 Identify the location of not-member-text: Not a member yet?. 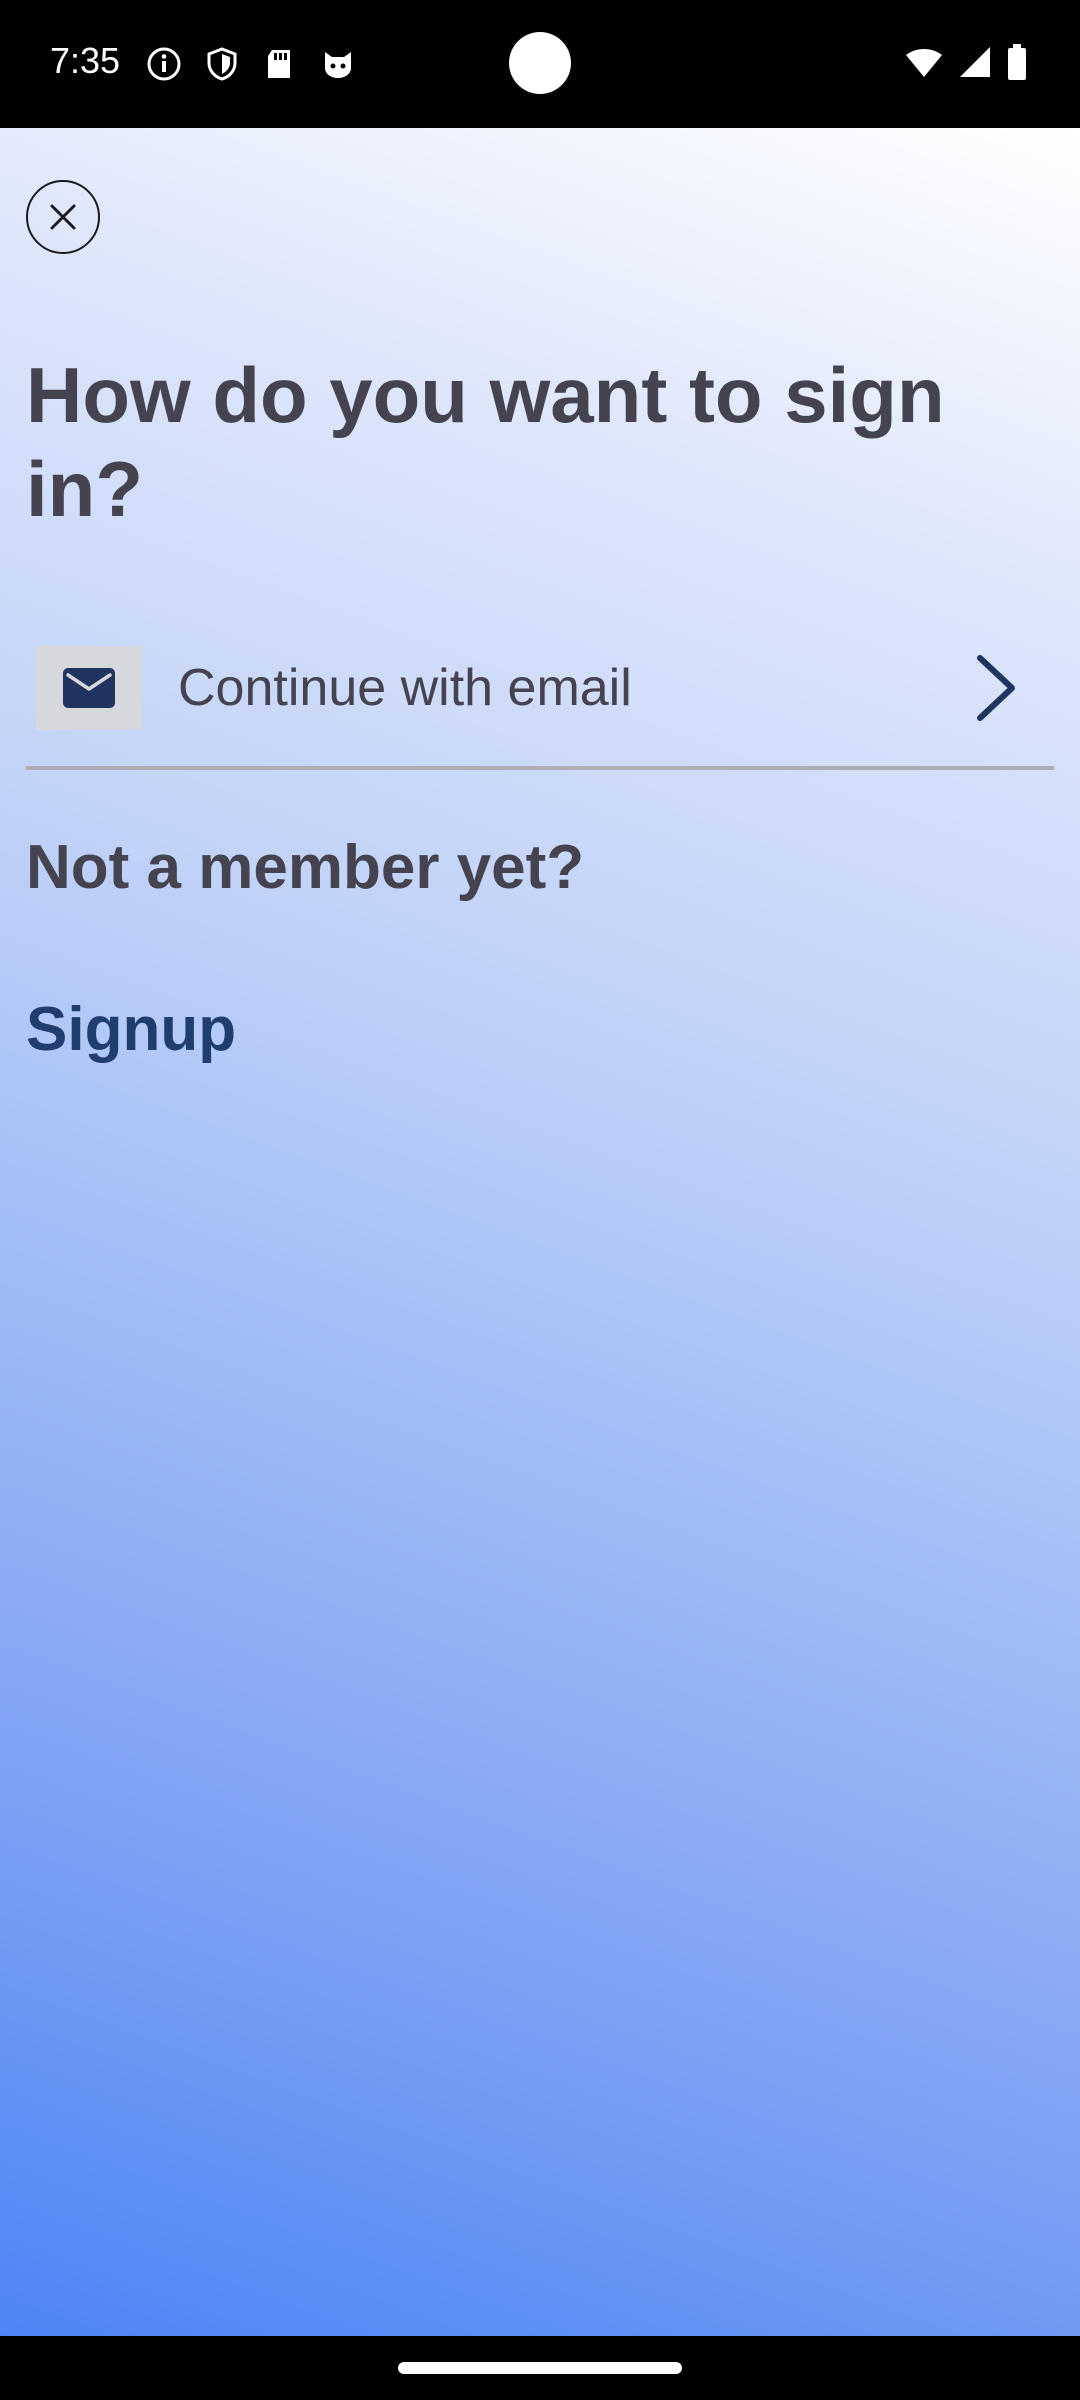
(305, 867).